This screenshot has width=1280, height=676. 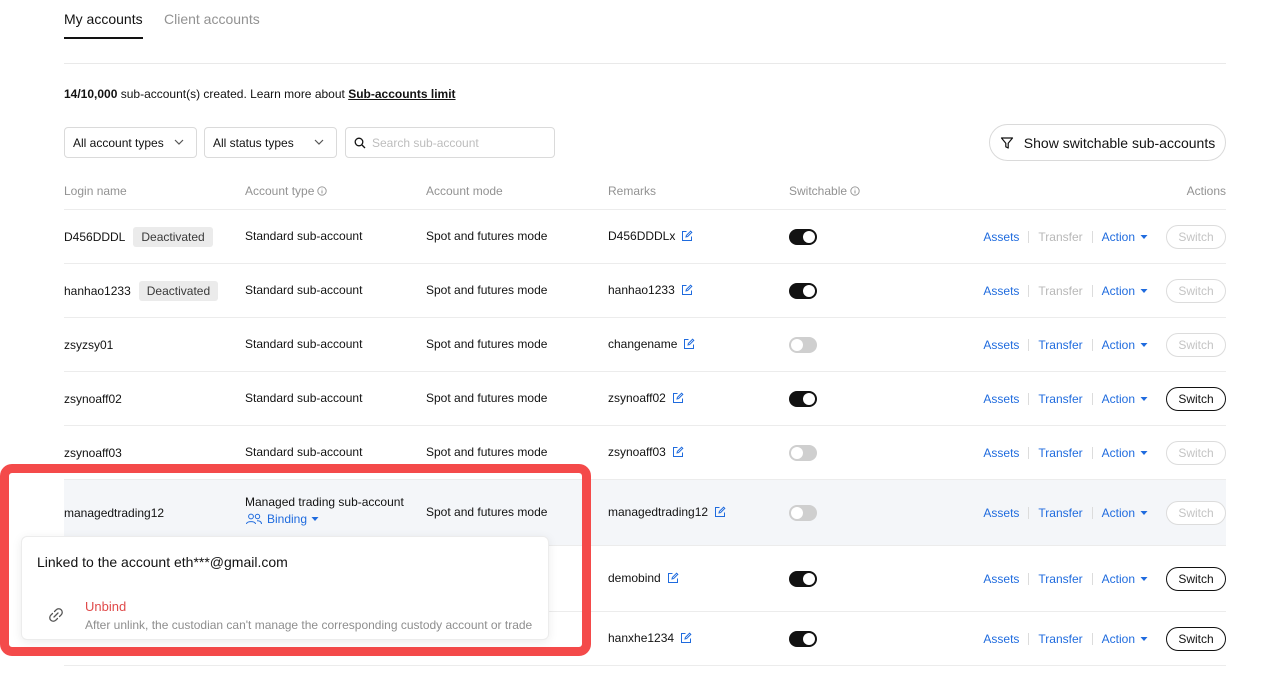 What do you see at coordinates (233, 94) in the screenshot?
I see `limit-text: sub-account(s) created. Learn more about` at bounding box center [233, 94].